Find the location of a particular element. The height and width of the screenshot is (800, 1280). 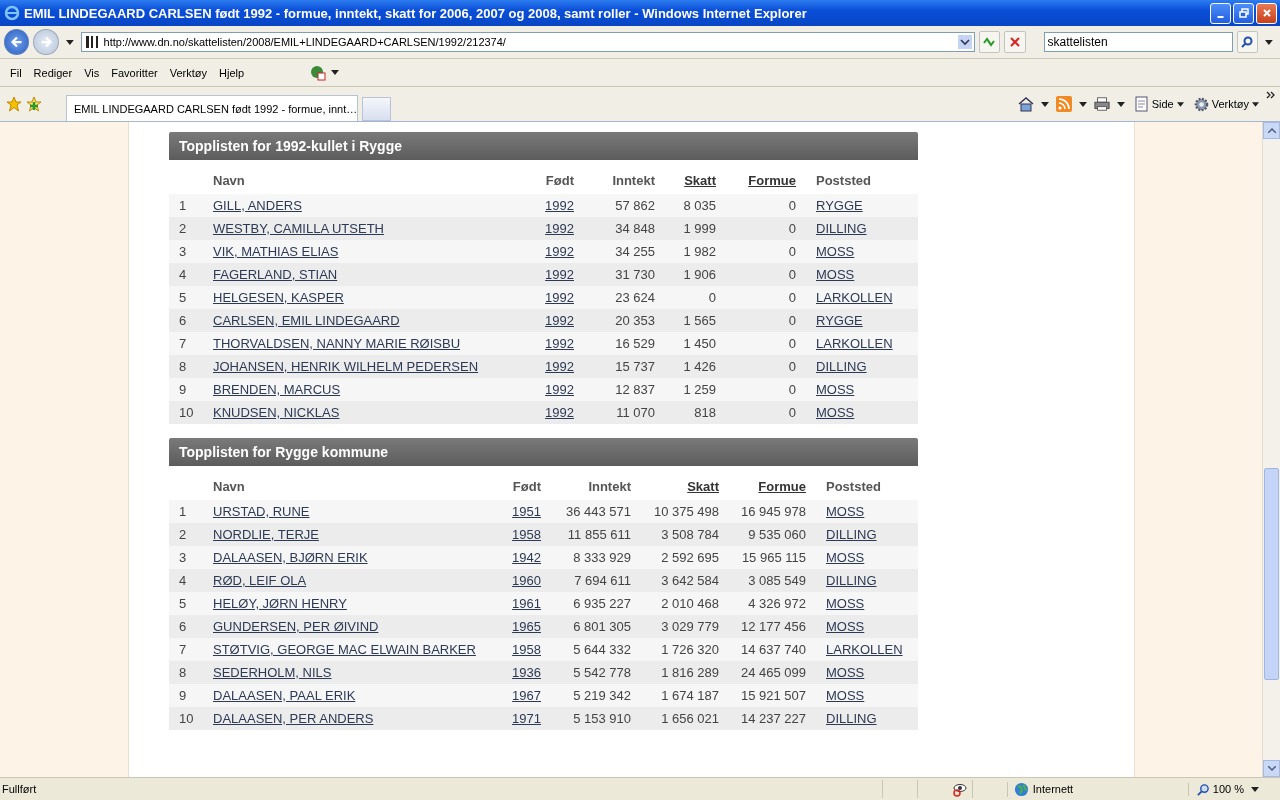

menu-item: Fil is located at coordinates (16, 72).